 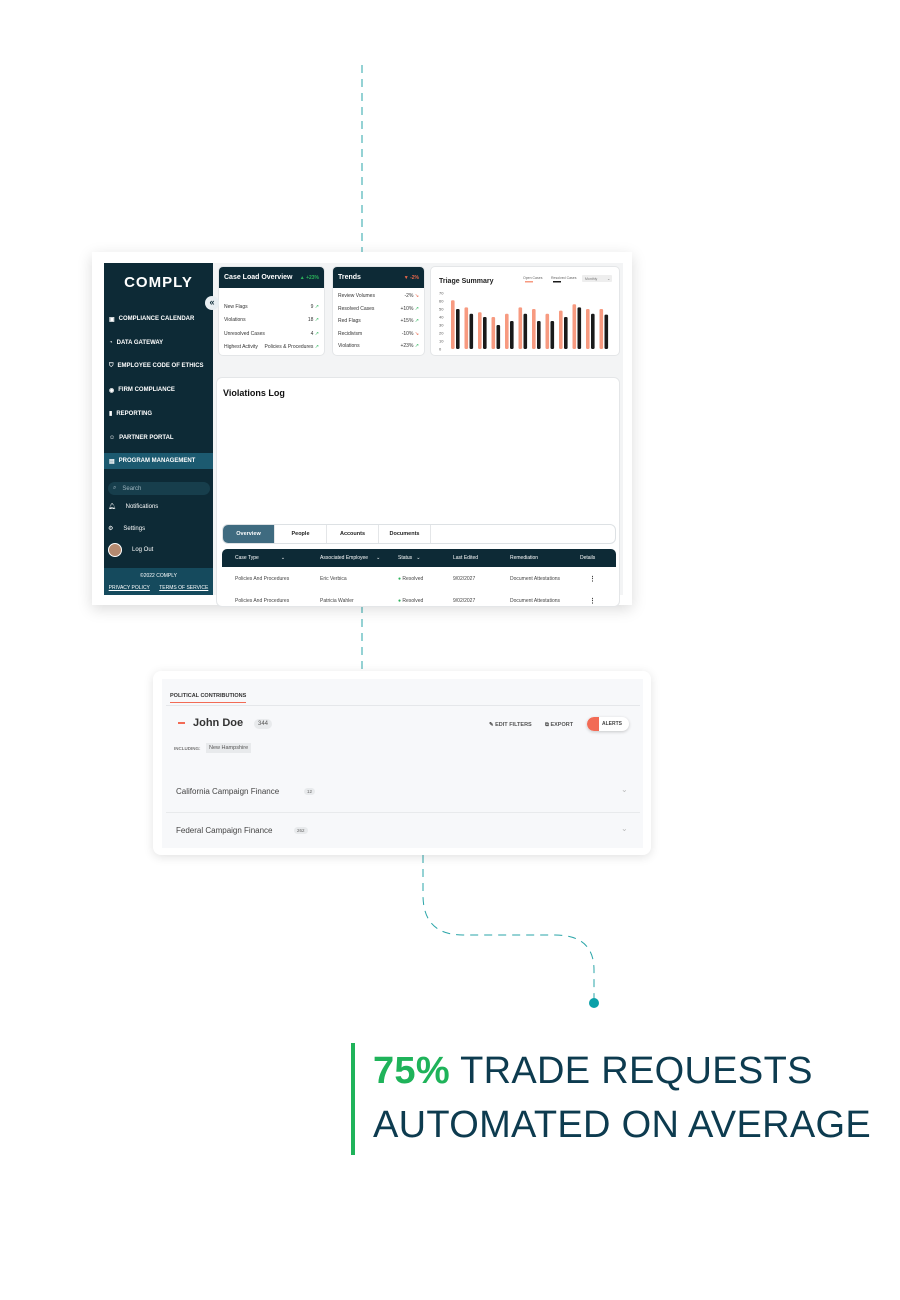 I want to click on sidebar-item-label: REPORTING, so click(x=134, y=413).